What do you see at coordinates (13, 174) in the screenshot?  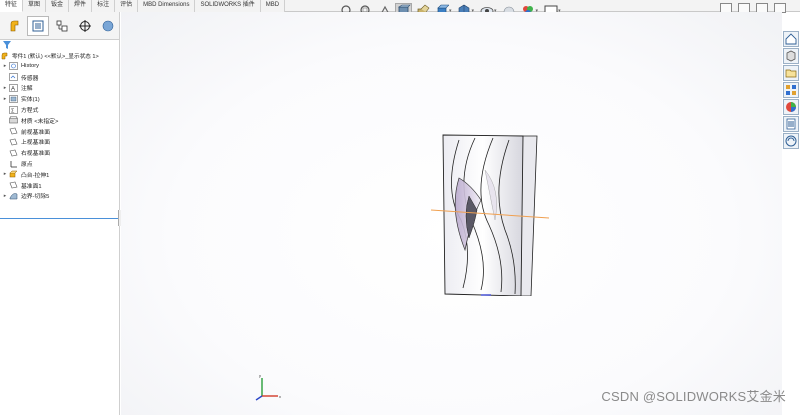 I see `extrude-icon` at bounding box center [13, 174].